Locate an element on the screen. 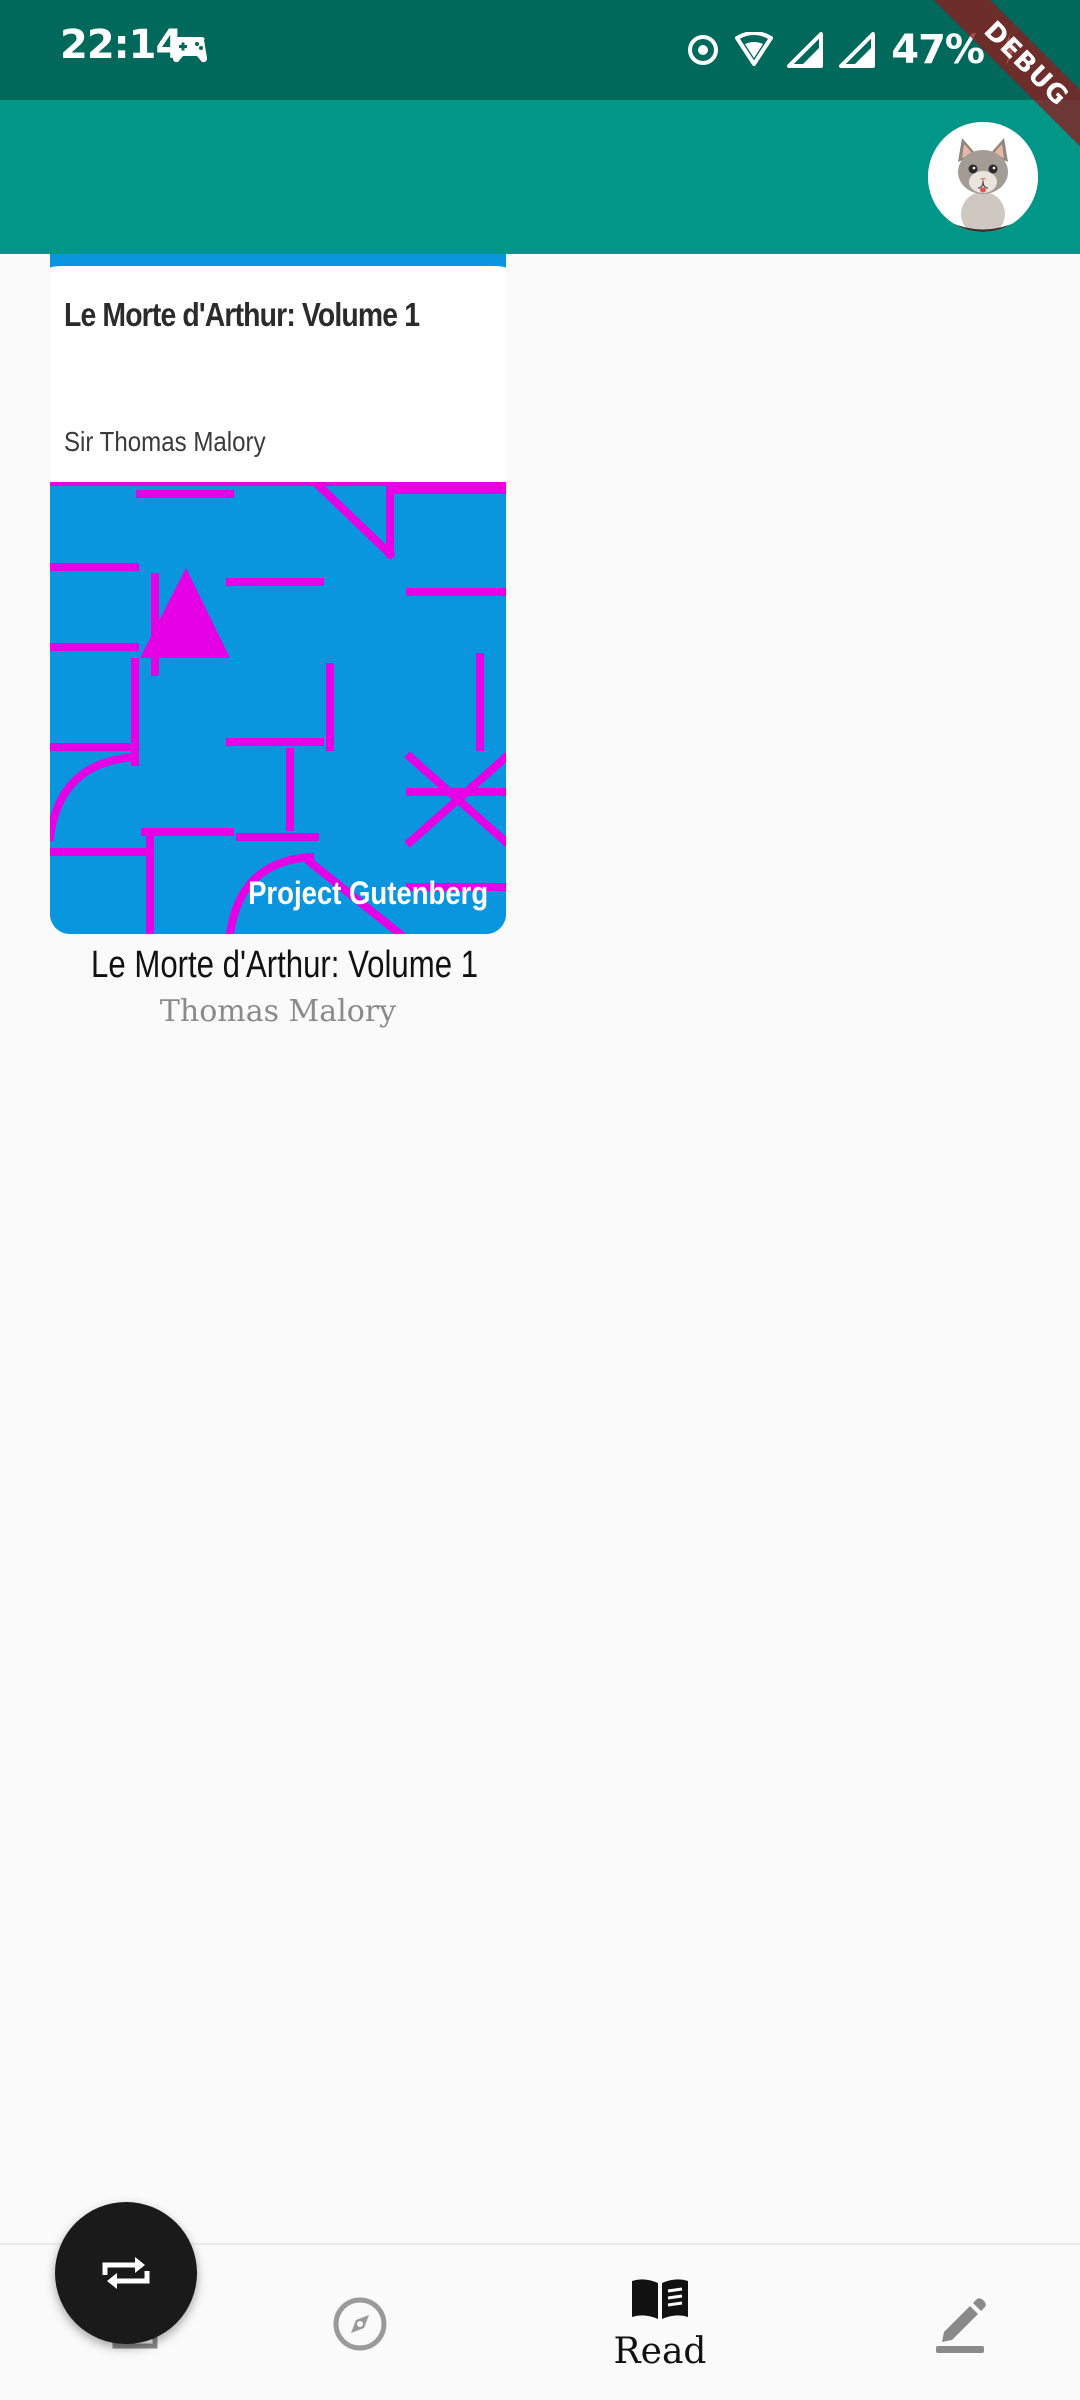 This screenshot has height=2400, width=1080. open-book-icon is located at coordinates (660, 2299).